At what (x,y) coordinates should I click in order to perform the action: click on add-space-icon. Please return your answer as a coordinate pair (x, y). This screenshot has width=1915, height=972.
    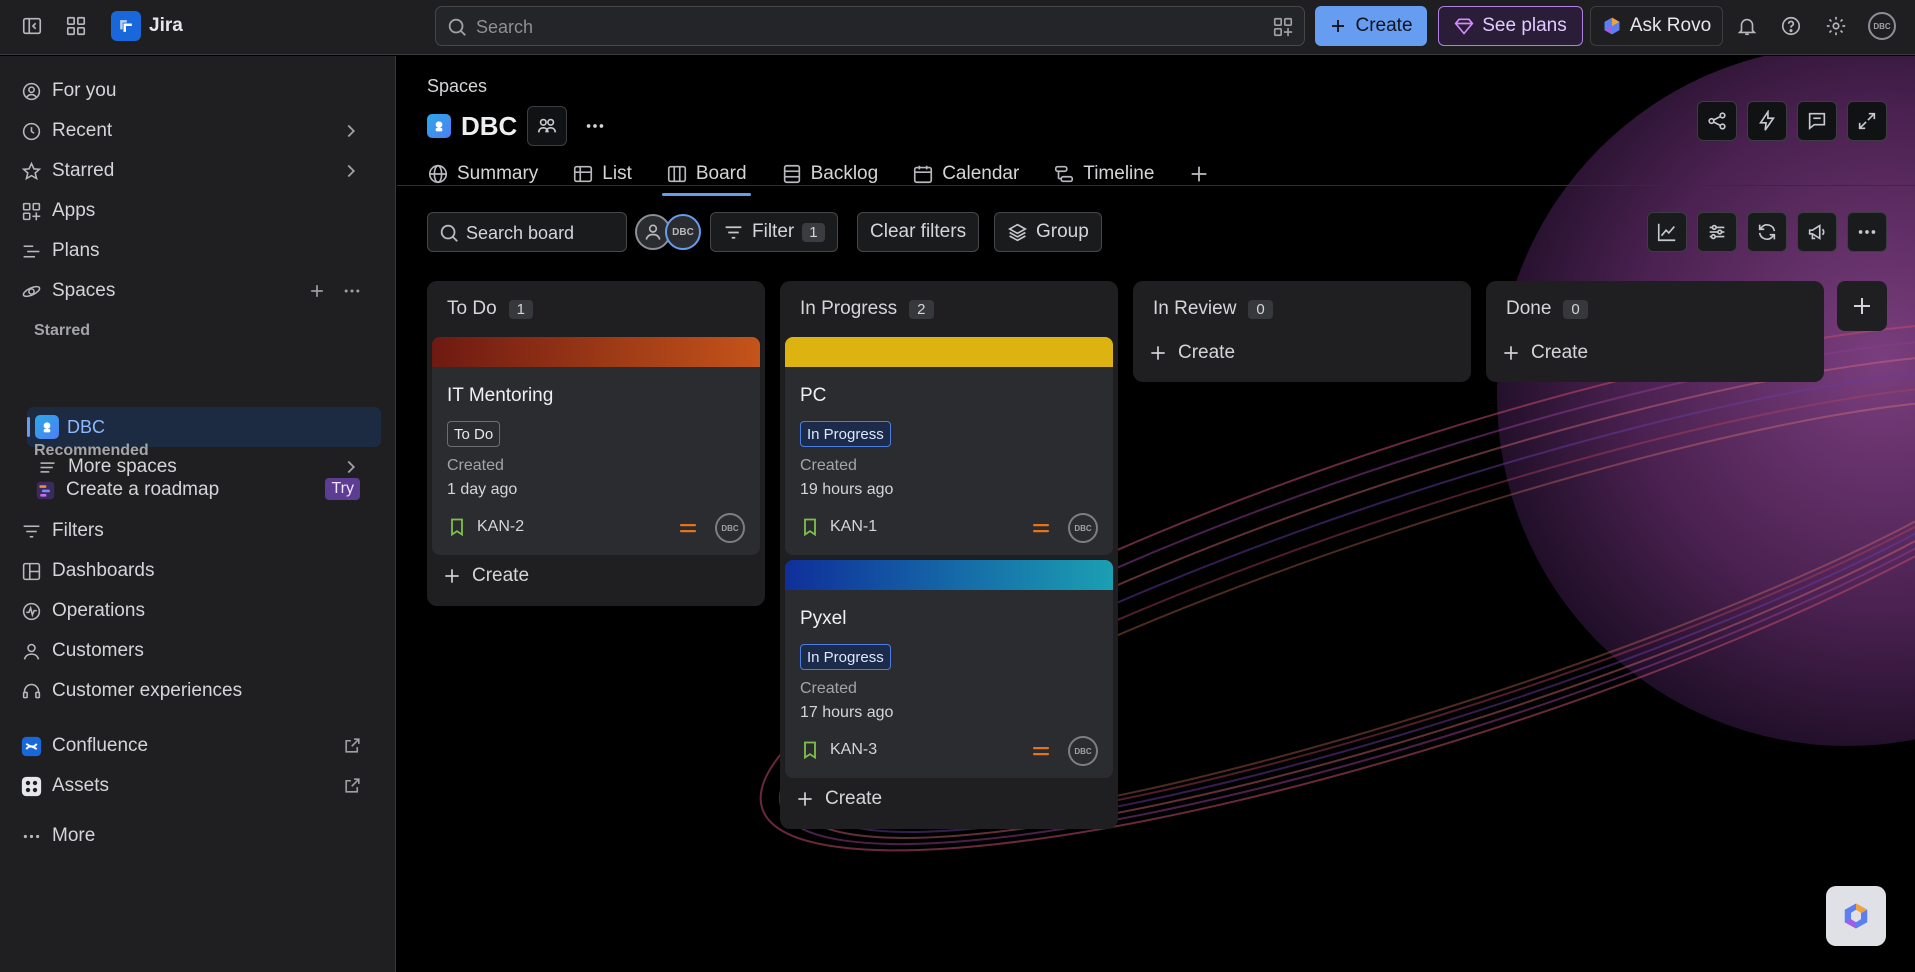
    Looking at the image, I should click on (317, 291).